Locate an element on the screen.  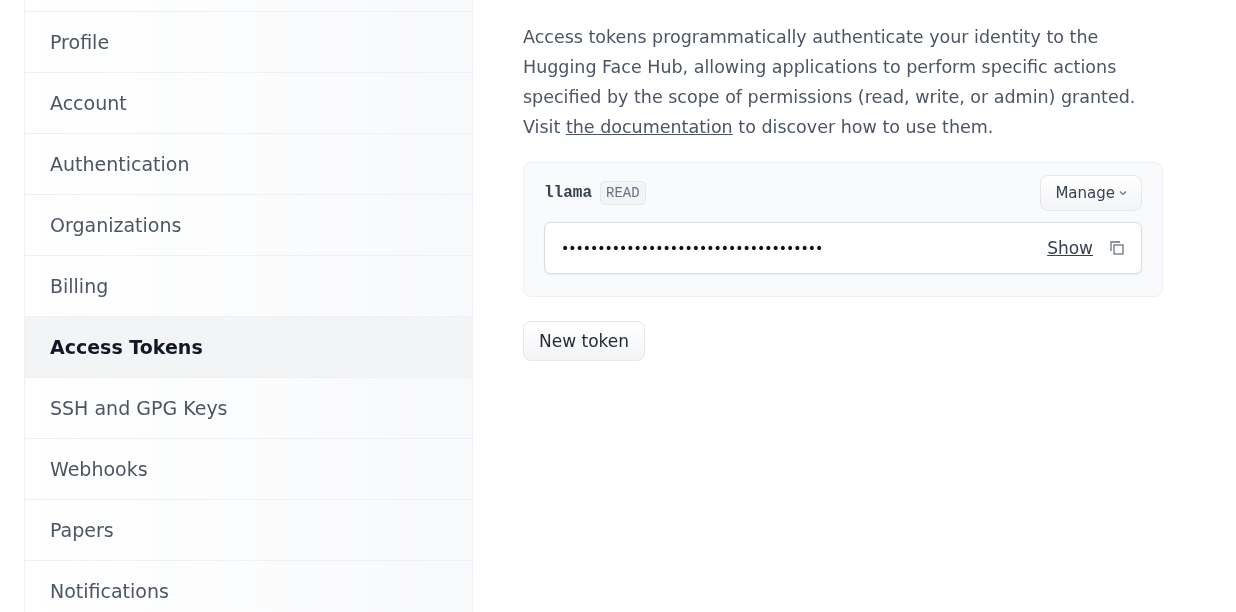
token-value: •••••••••••••••••••••••••••••••••••• is located at coordinates (692, 248).